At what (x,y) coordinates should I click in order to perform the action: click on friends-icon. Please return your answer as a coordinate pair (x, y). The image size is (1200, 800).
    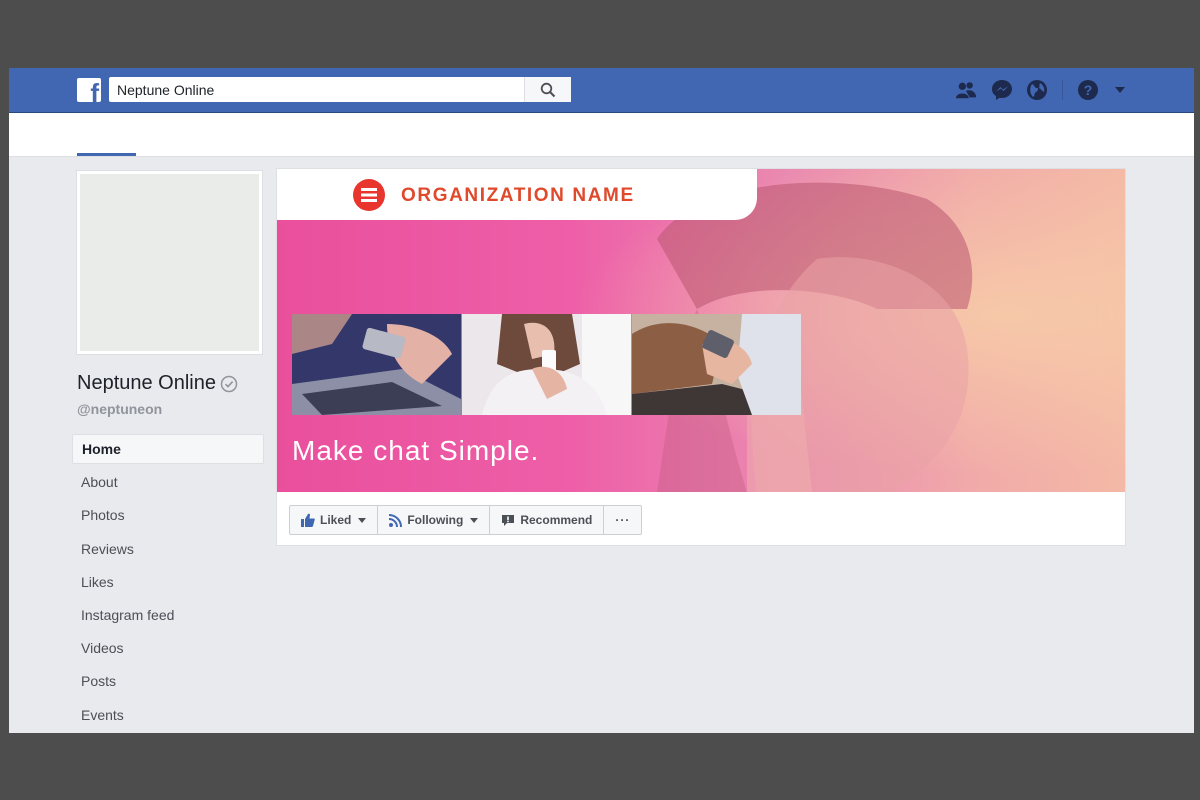
    Looking at the image, I should click on (966, 90).